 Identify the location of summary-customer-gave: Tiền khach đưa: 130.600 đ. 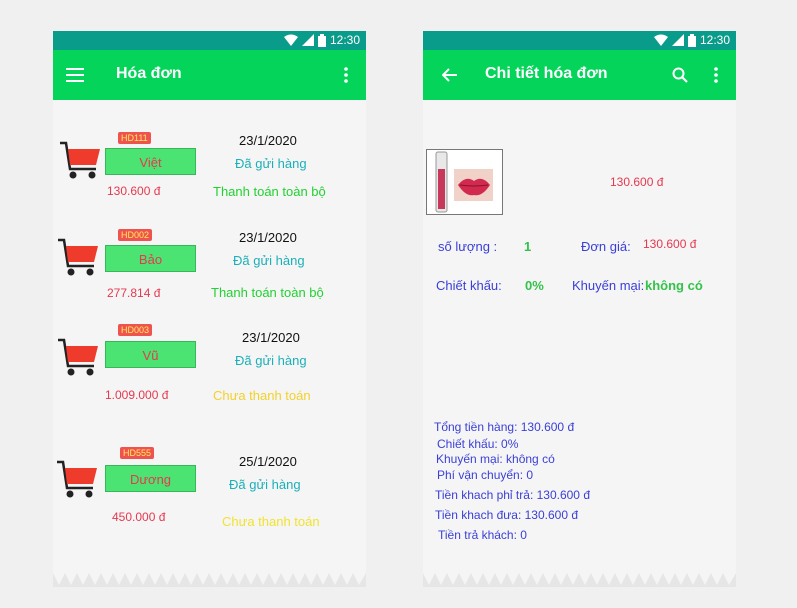
(507, 515).